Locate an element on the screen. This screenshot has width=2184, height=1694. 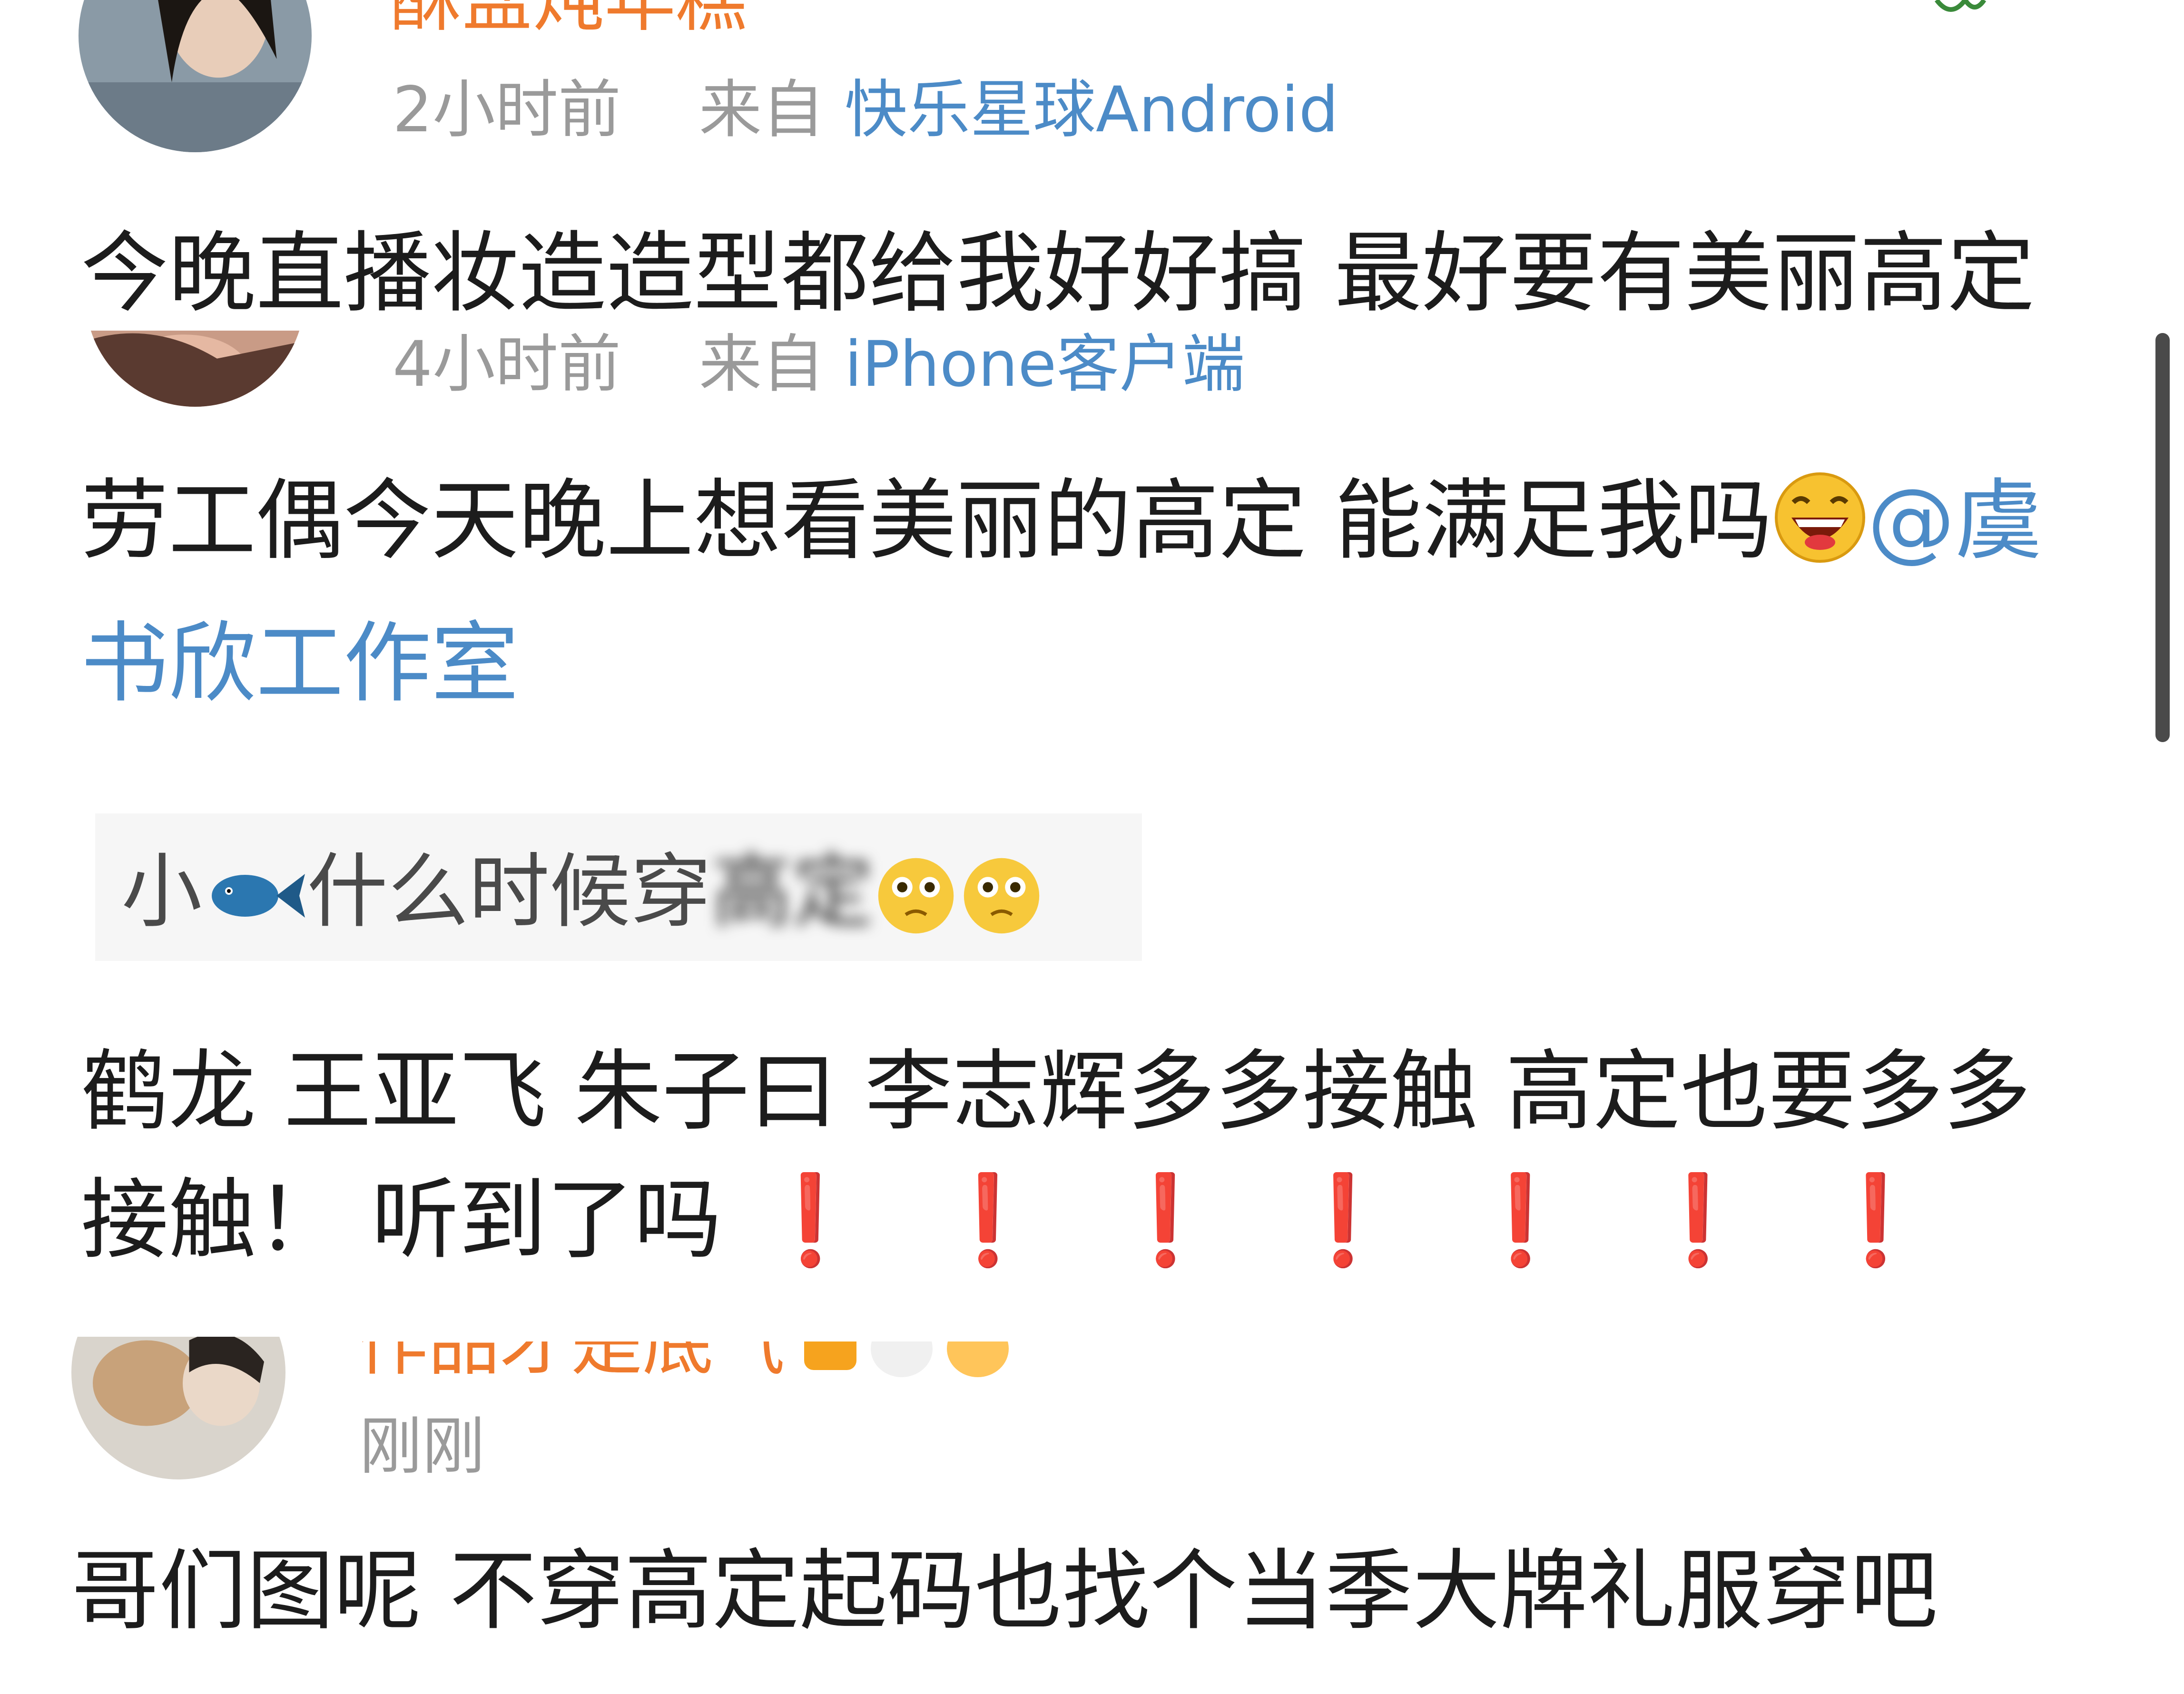
reaction-leaf-icon is located at coordinates (1960, 9).